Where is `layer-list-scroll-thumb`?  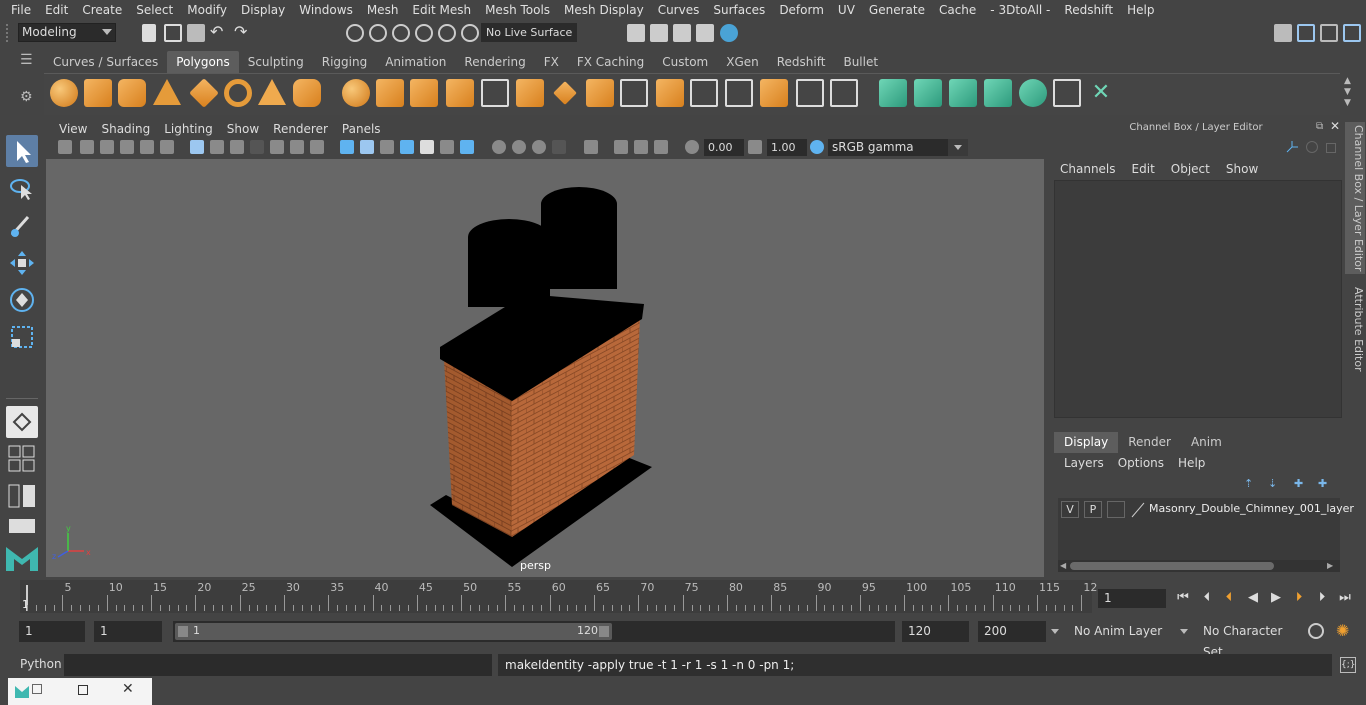 layer-list-scroll-thumb is located at coordinates (1172, 566).